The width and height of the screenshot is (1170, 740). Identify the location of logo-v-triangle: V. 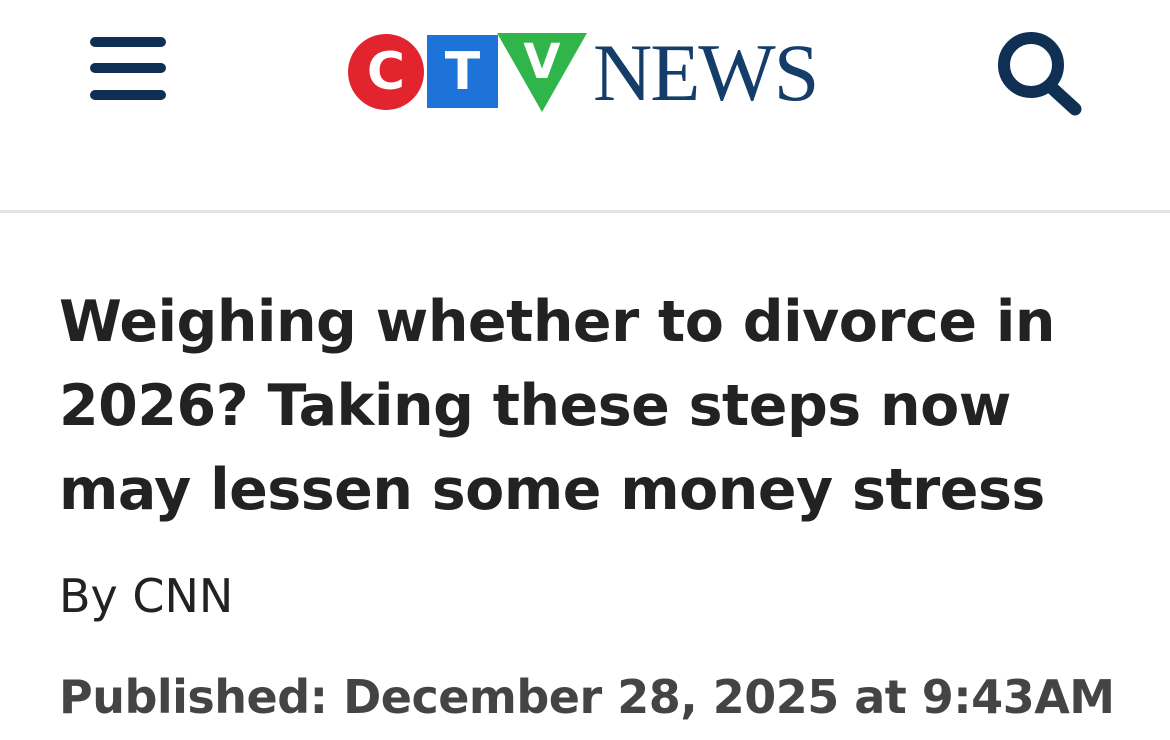
(542, 72).